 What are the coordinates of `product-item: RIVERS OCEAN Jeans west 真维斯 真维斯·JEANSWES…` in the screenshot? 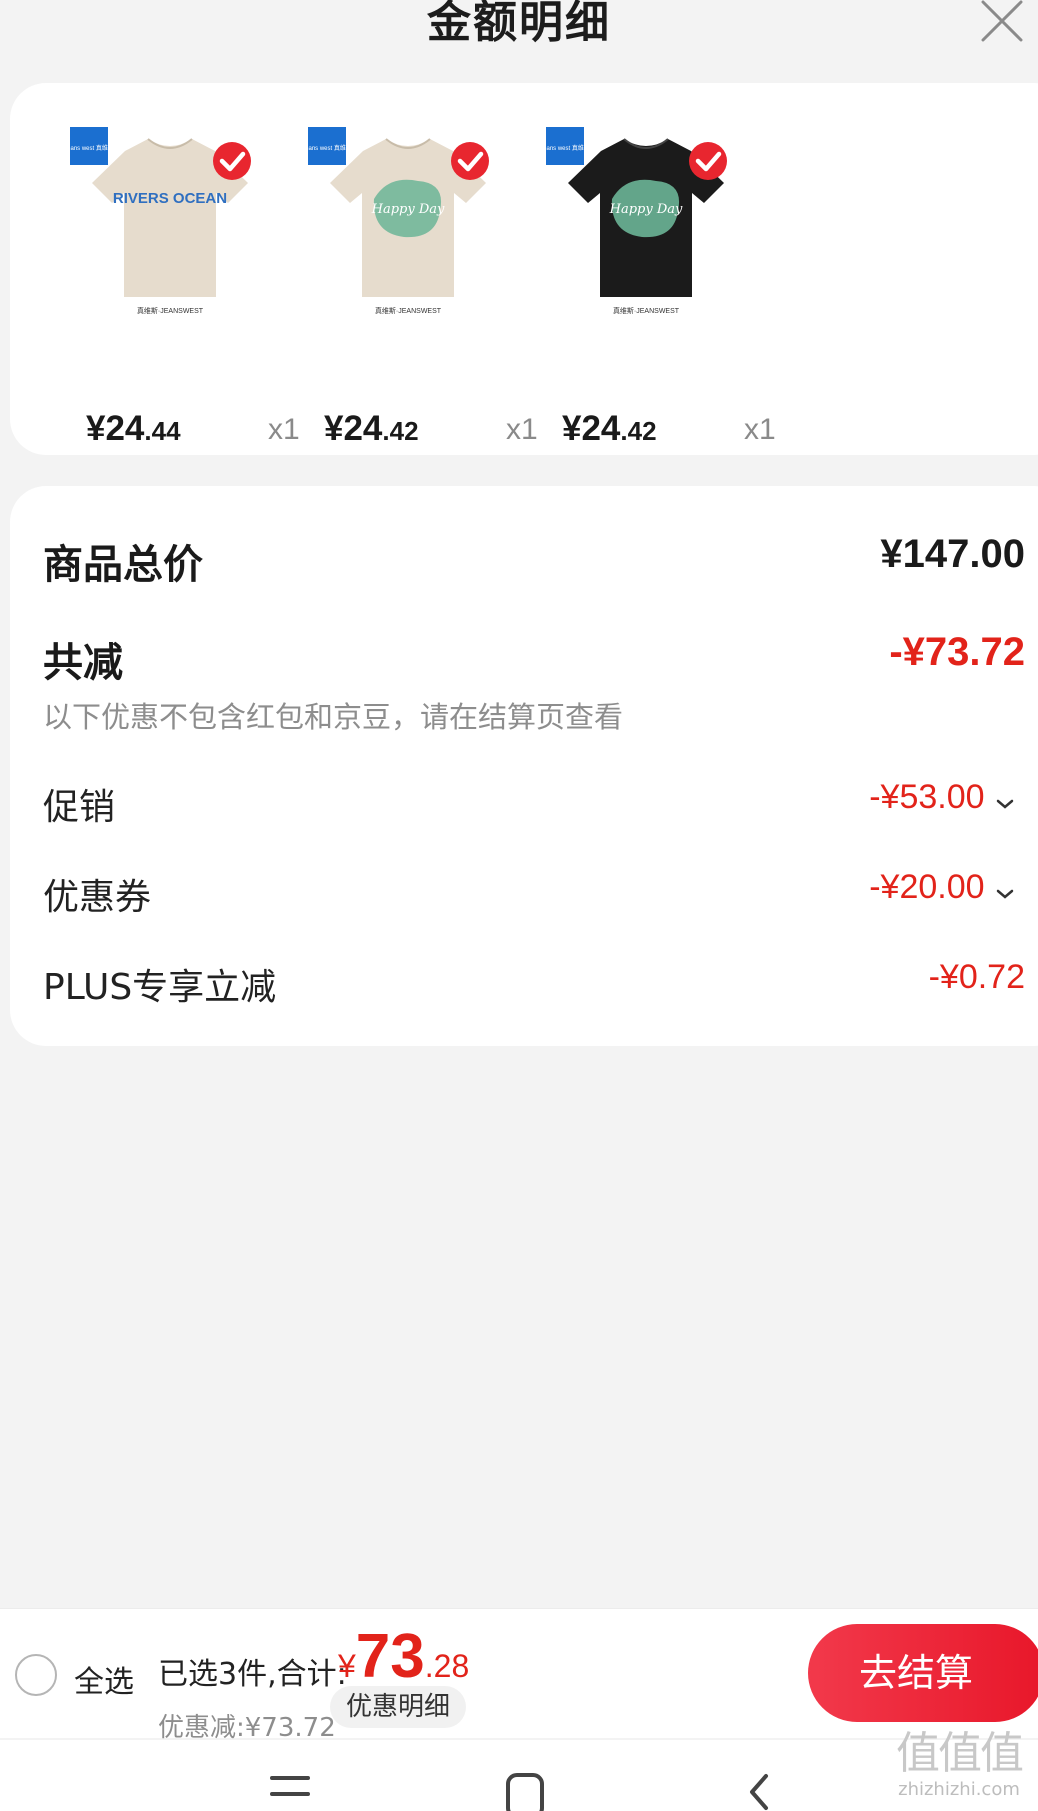 It's located at (166, 284).